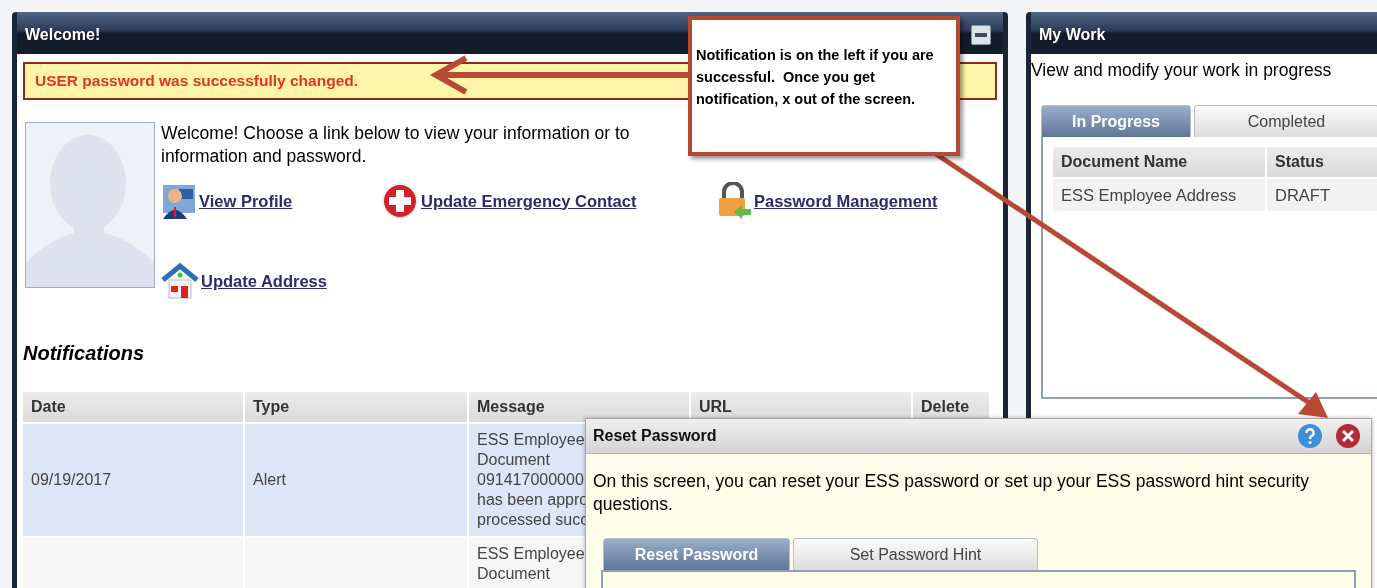  Describe the element at coordinates (1310, 436) in the screenshot. I see `help-button` at that location.